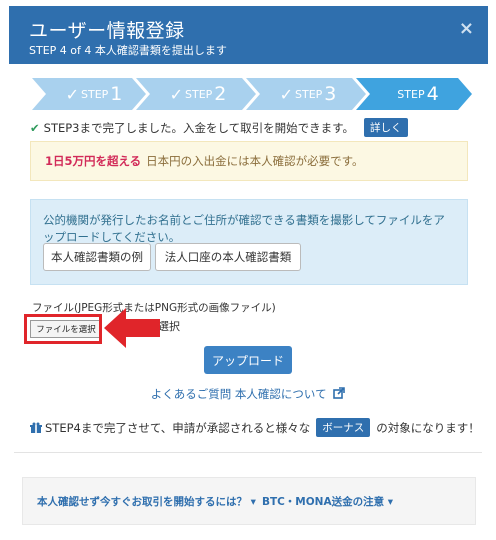 Image resolution: width=496 pixels, height=540 pixels. I want to click on step-2-prefix: STEP, so click(199, 94).